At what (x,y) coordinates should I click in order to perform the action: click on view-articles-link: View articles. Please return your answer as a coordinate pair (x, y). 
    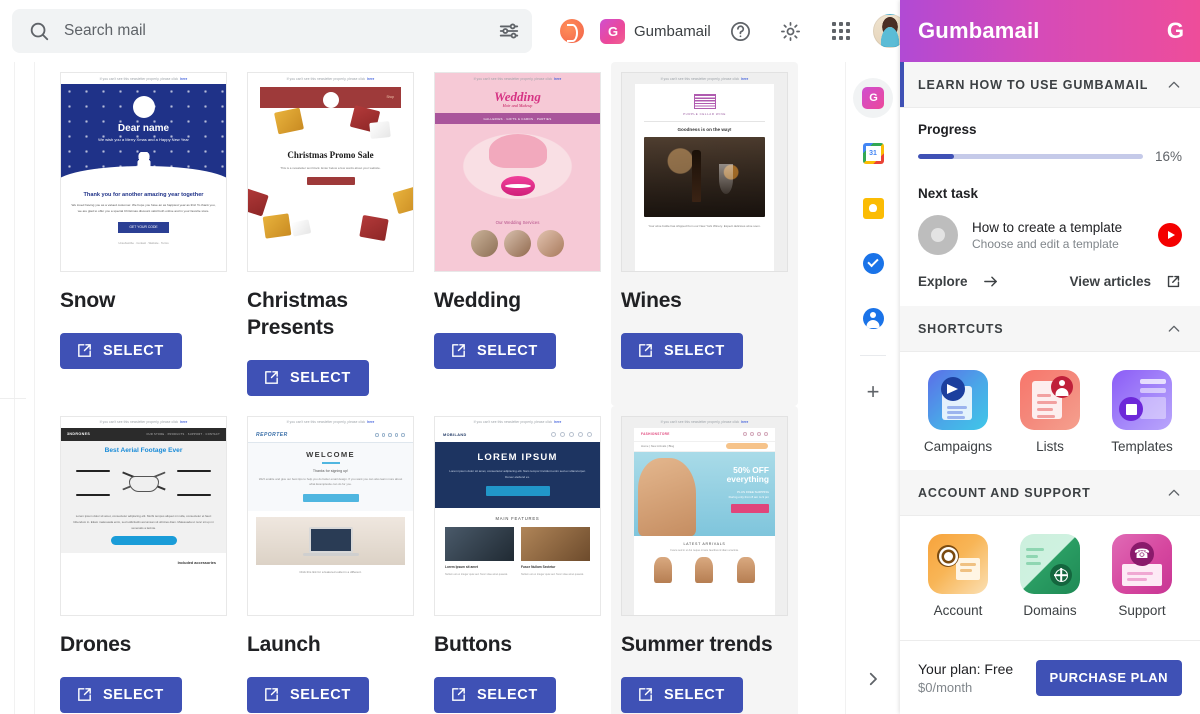
    Looking at the image, I should click on (1125, 281).